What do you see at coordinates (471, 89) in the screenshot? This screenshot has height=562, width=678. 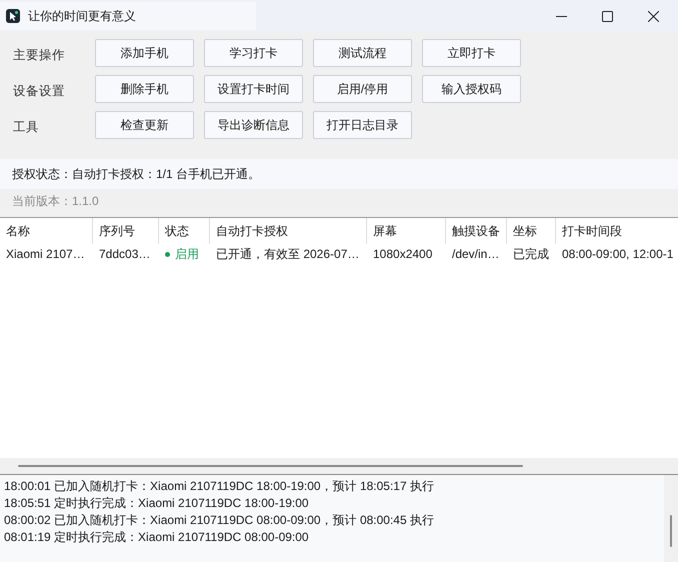 I see `action-button: 输入授权码` at bounding box center [471, 89].